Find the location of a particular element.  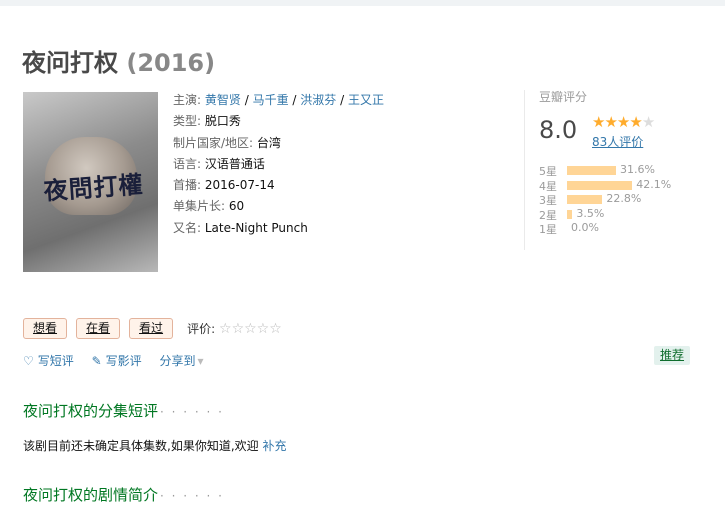

info-country: 制片国家/地区: 台湾 is located at coordinates (278, 143).